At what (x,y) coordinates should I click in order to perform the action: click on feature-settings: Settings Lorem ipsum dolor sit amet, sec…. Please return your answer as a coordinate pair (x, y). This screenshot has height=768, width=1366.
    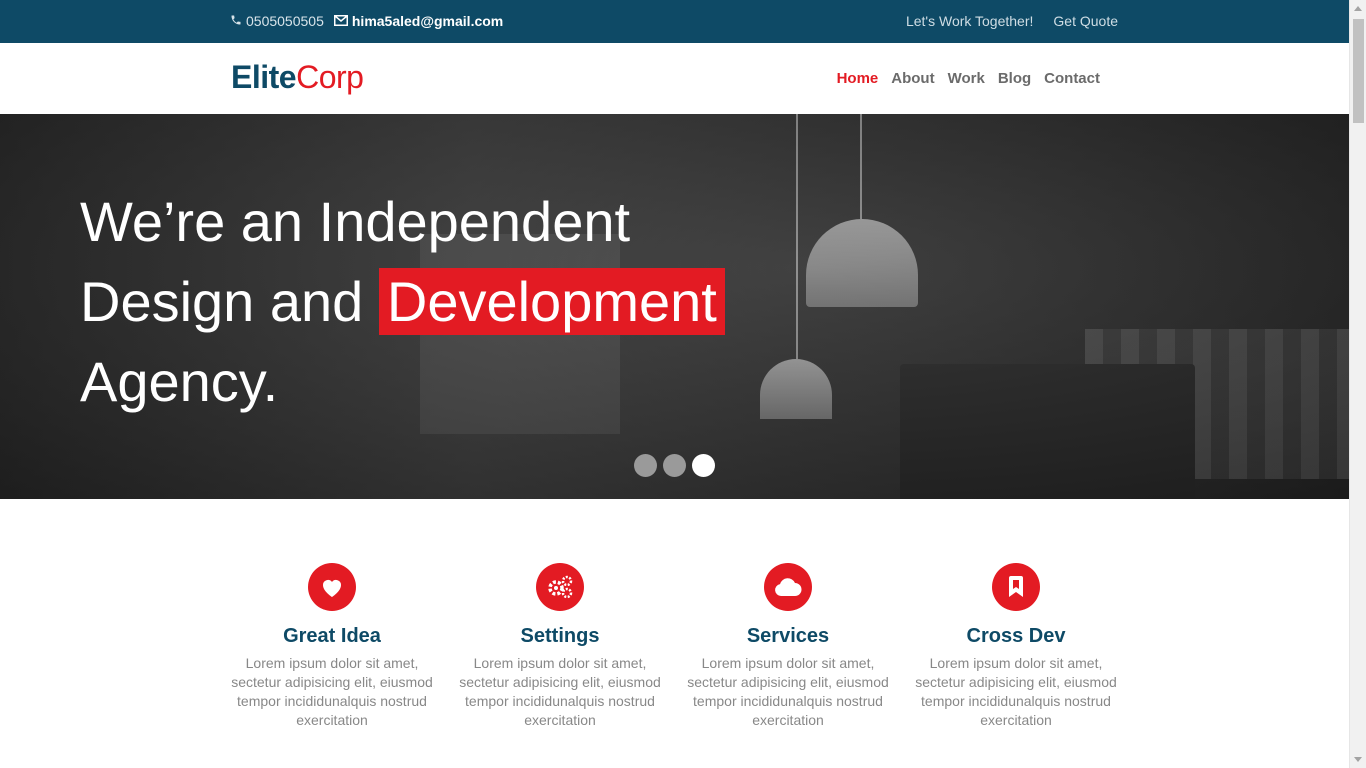
    Looking at the image, I should click on (560, 646).